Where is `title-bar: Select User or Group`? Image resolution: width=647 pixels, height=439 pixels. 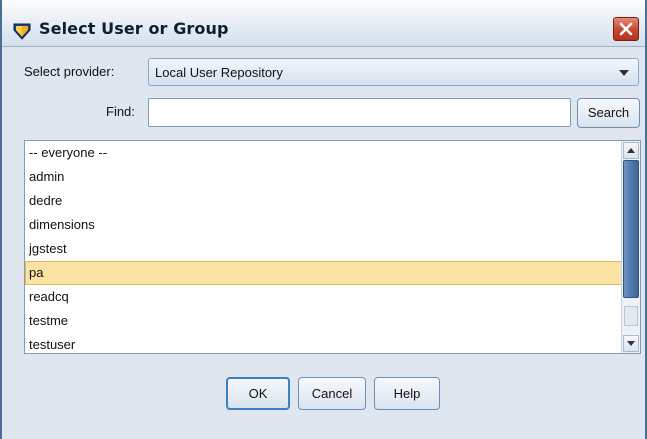 title-bar: Select User or Group is located at coordinates (323, 23).